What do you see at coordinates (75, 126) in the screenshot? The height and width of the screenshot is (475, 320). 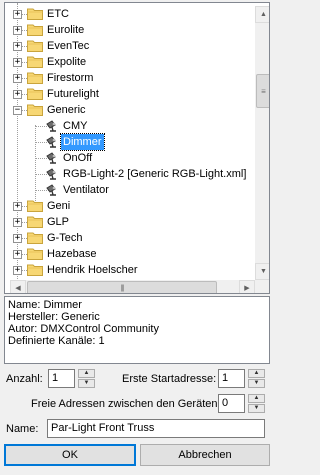 I see `tree-item-label: CMY` at bounding box center [75, 126].